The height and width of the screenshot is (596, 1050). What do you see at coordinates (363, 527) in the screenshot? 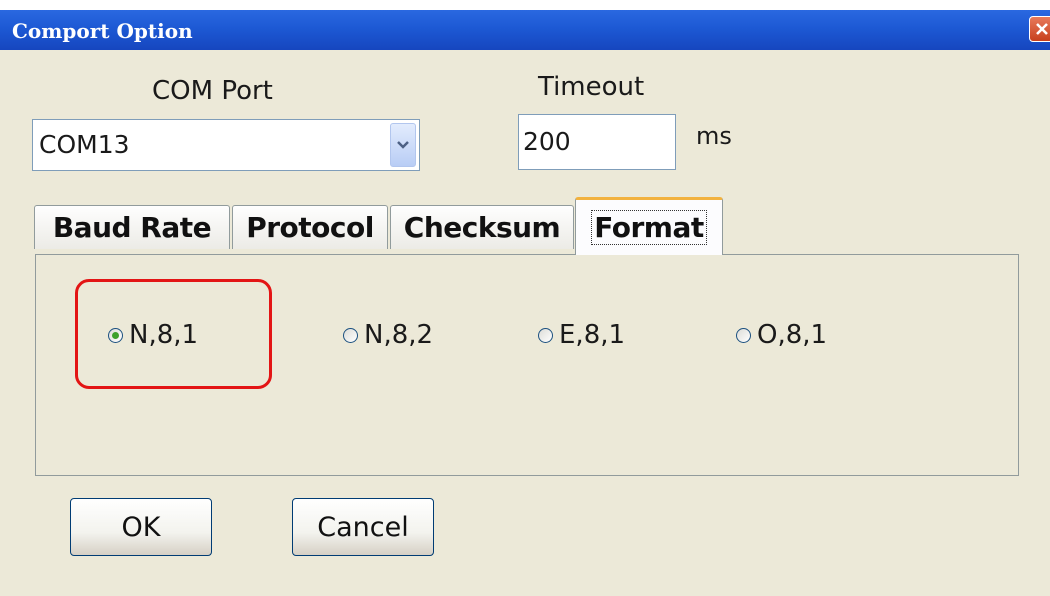
I see `cancel-button: Cancel` at bounding box center [363, 527].